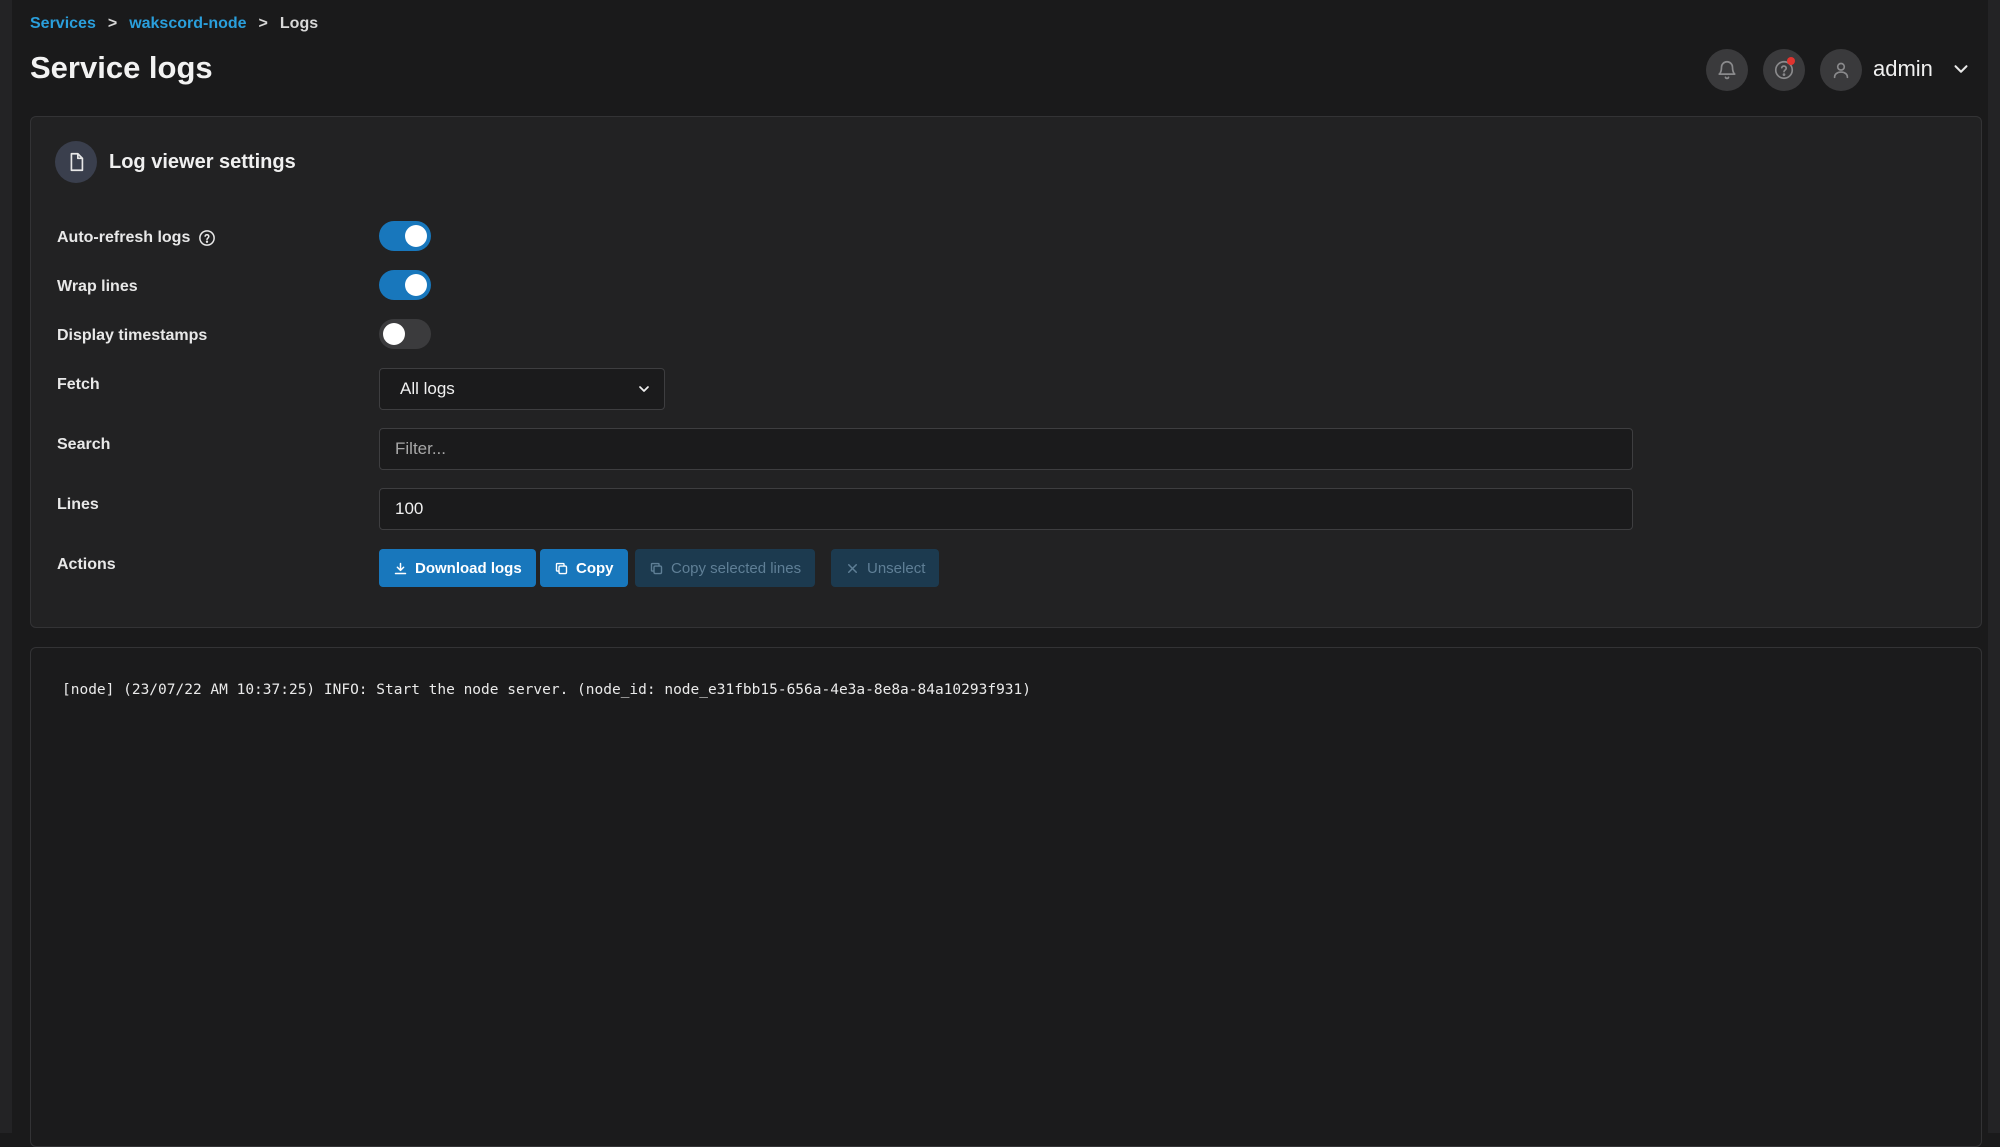 The height and width of the screenshot is (1147, 2000). Describe the element at coordinates (121, 67) in the screenshot. I see `page-title: Service logs` at that location.